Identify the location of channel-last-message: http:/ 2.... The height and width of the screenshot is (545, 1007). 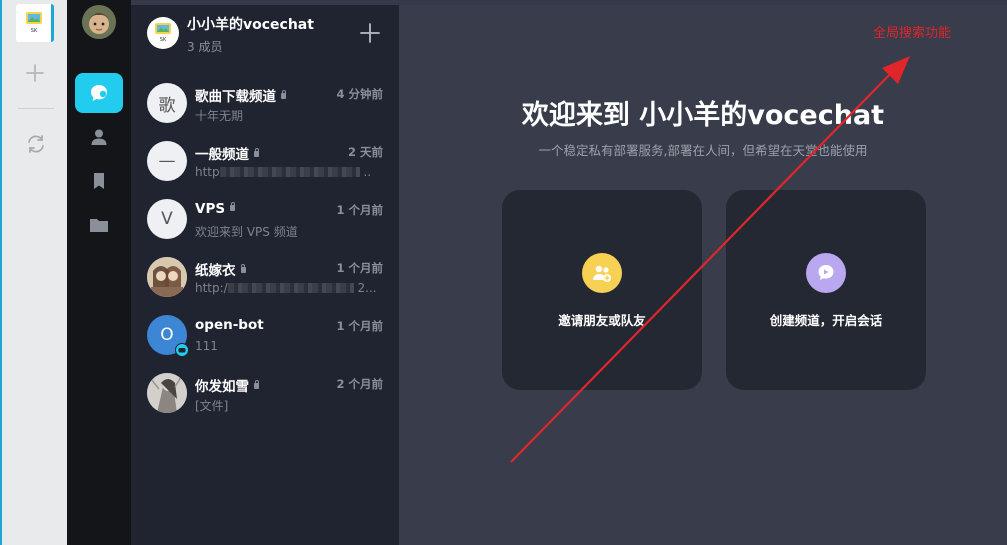
(286, 288).